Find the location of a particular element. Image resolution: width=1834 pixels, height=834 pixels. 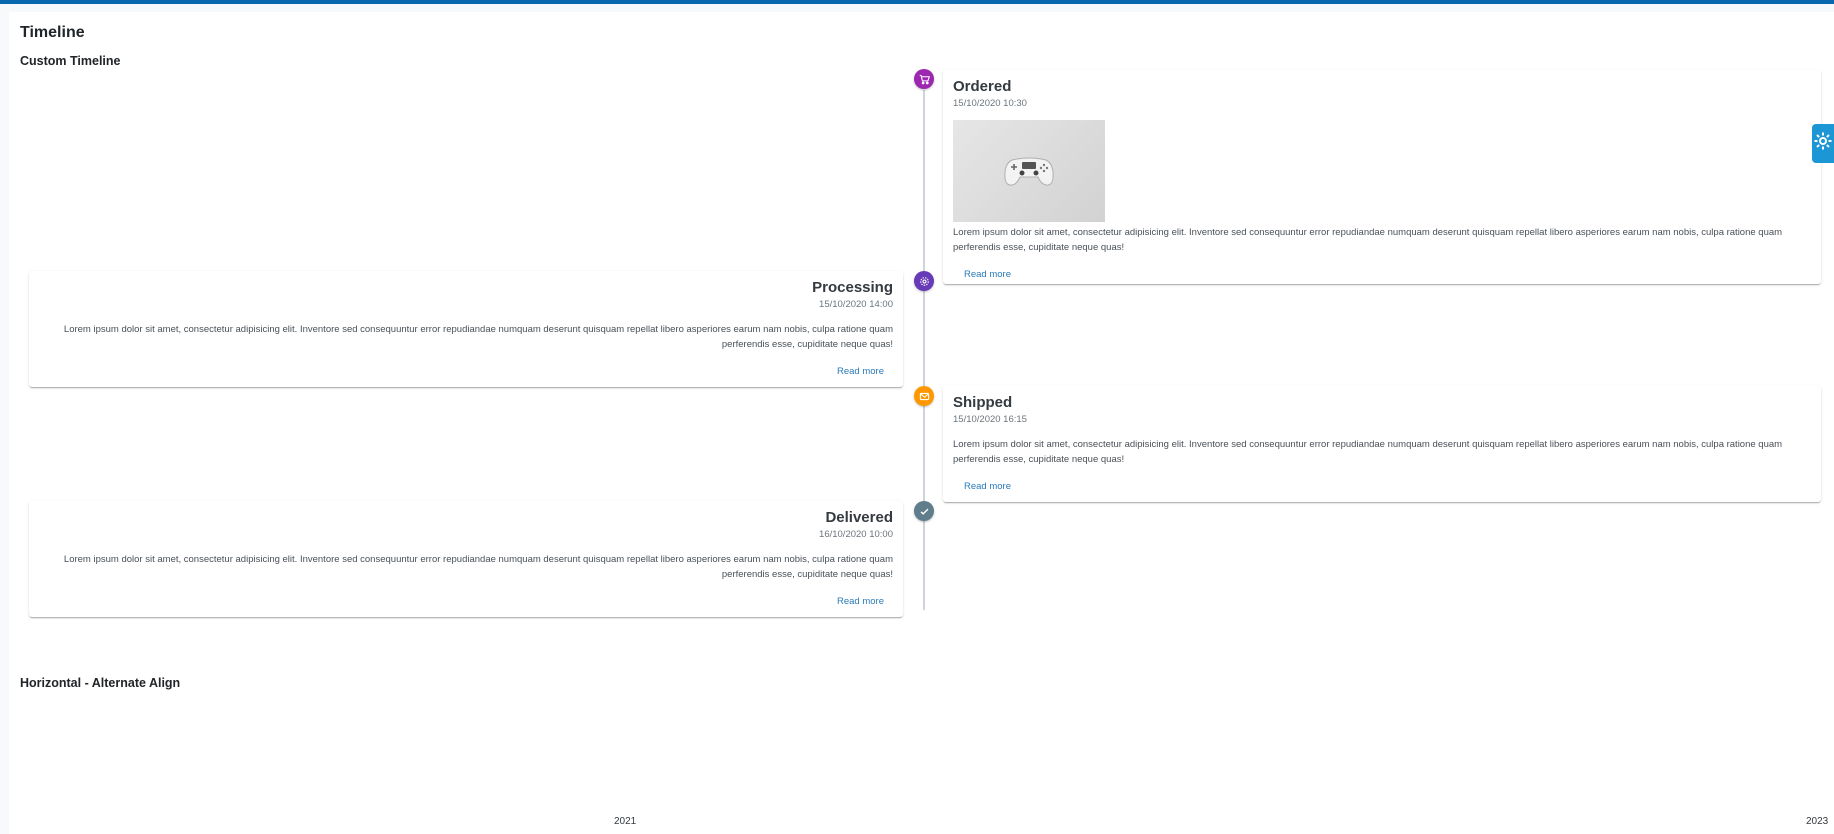

section-title-horizontal: Horizontal - Alternate Align is located at coordinates (100, 683).